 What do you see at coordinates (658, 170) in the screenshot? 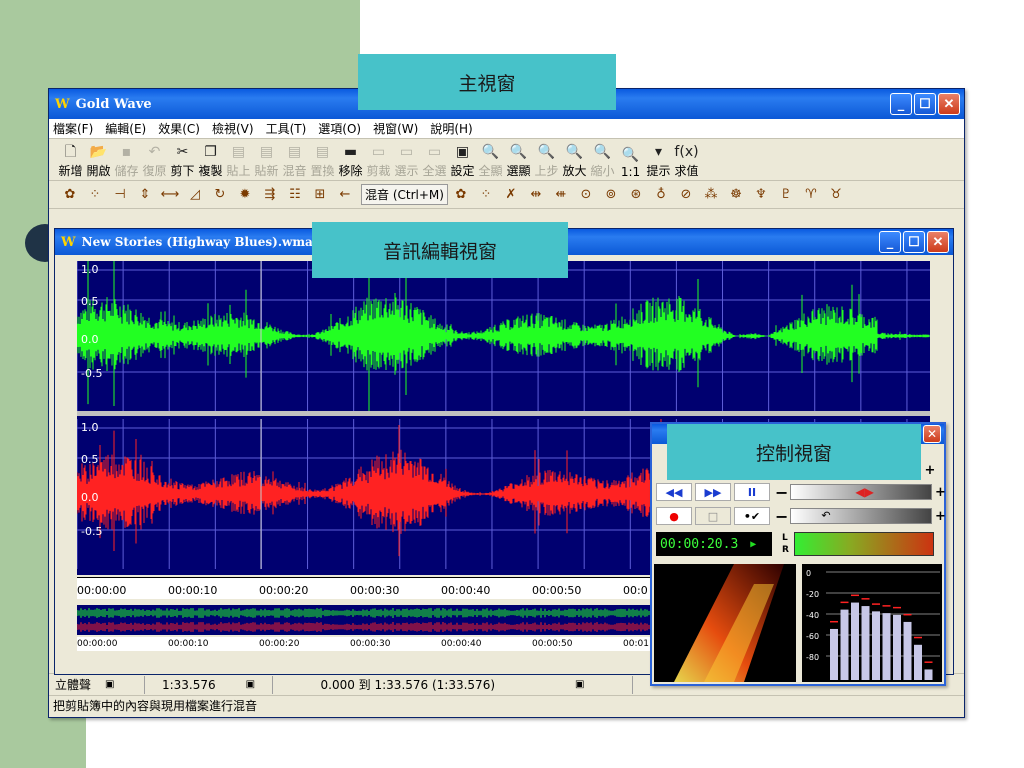
I see `toolbar-button-label: 提示` at bounding box center [658, 170].